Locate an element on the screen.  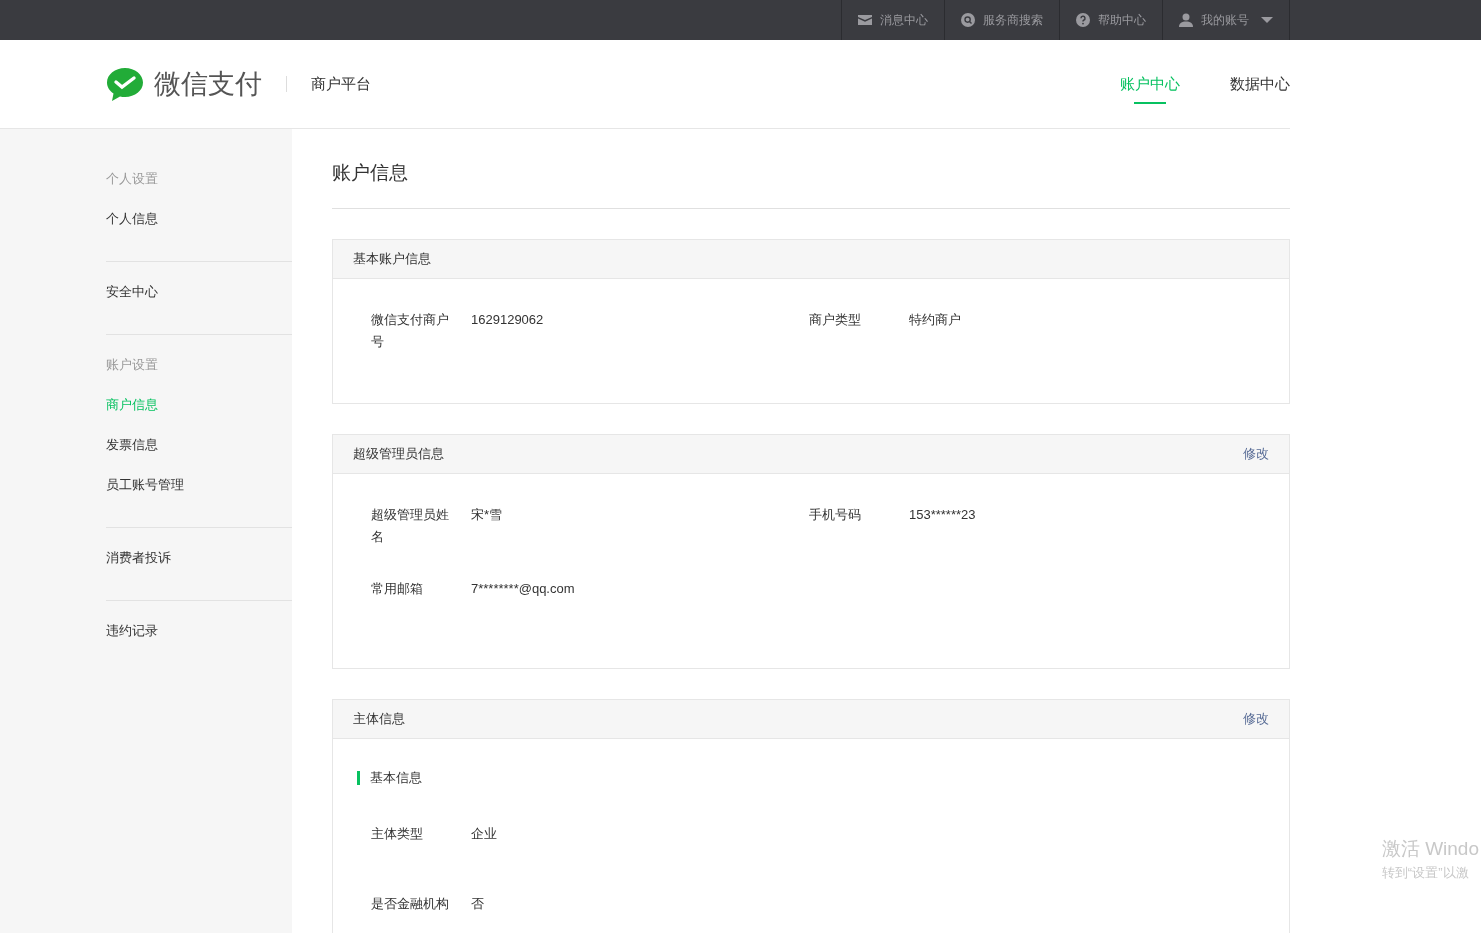
field-label: 是否金融机构 is located at coordinates (410, 904).